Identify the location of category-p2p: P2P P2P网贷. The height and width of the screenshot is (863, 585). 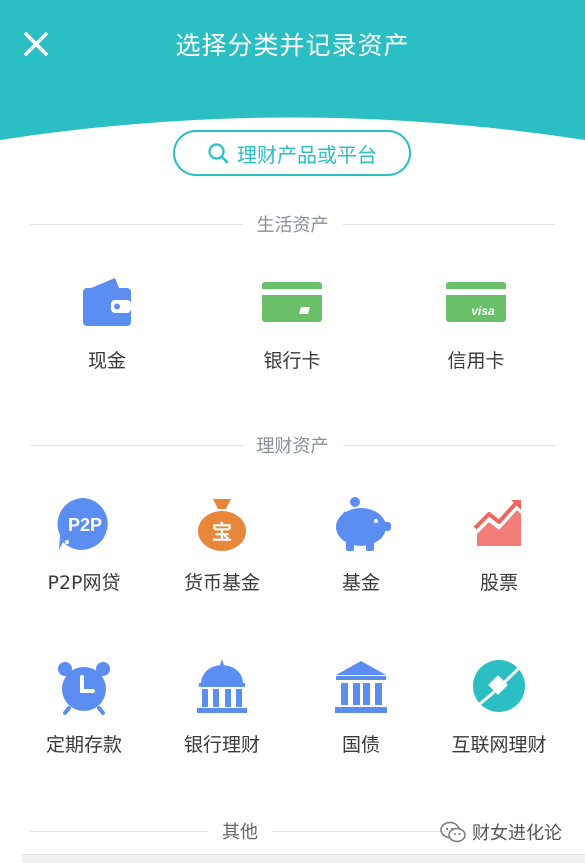
(84, 544).